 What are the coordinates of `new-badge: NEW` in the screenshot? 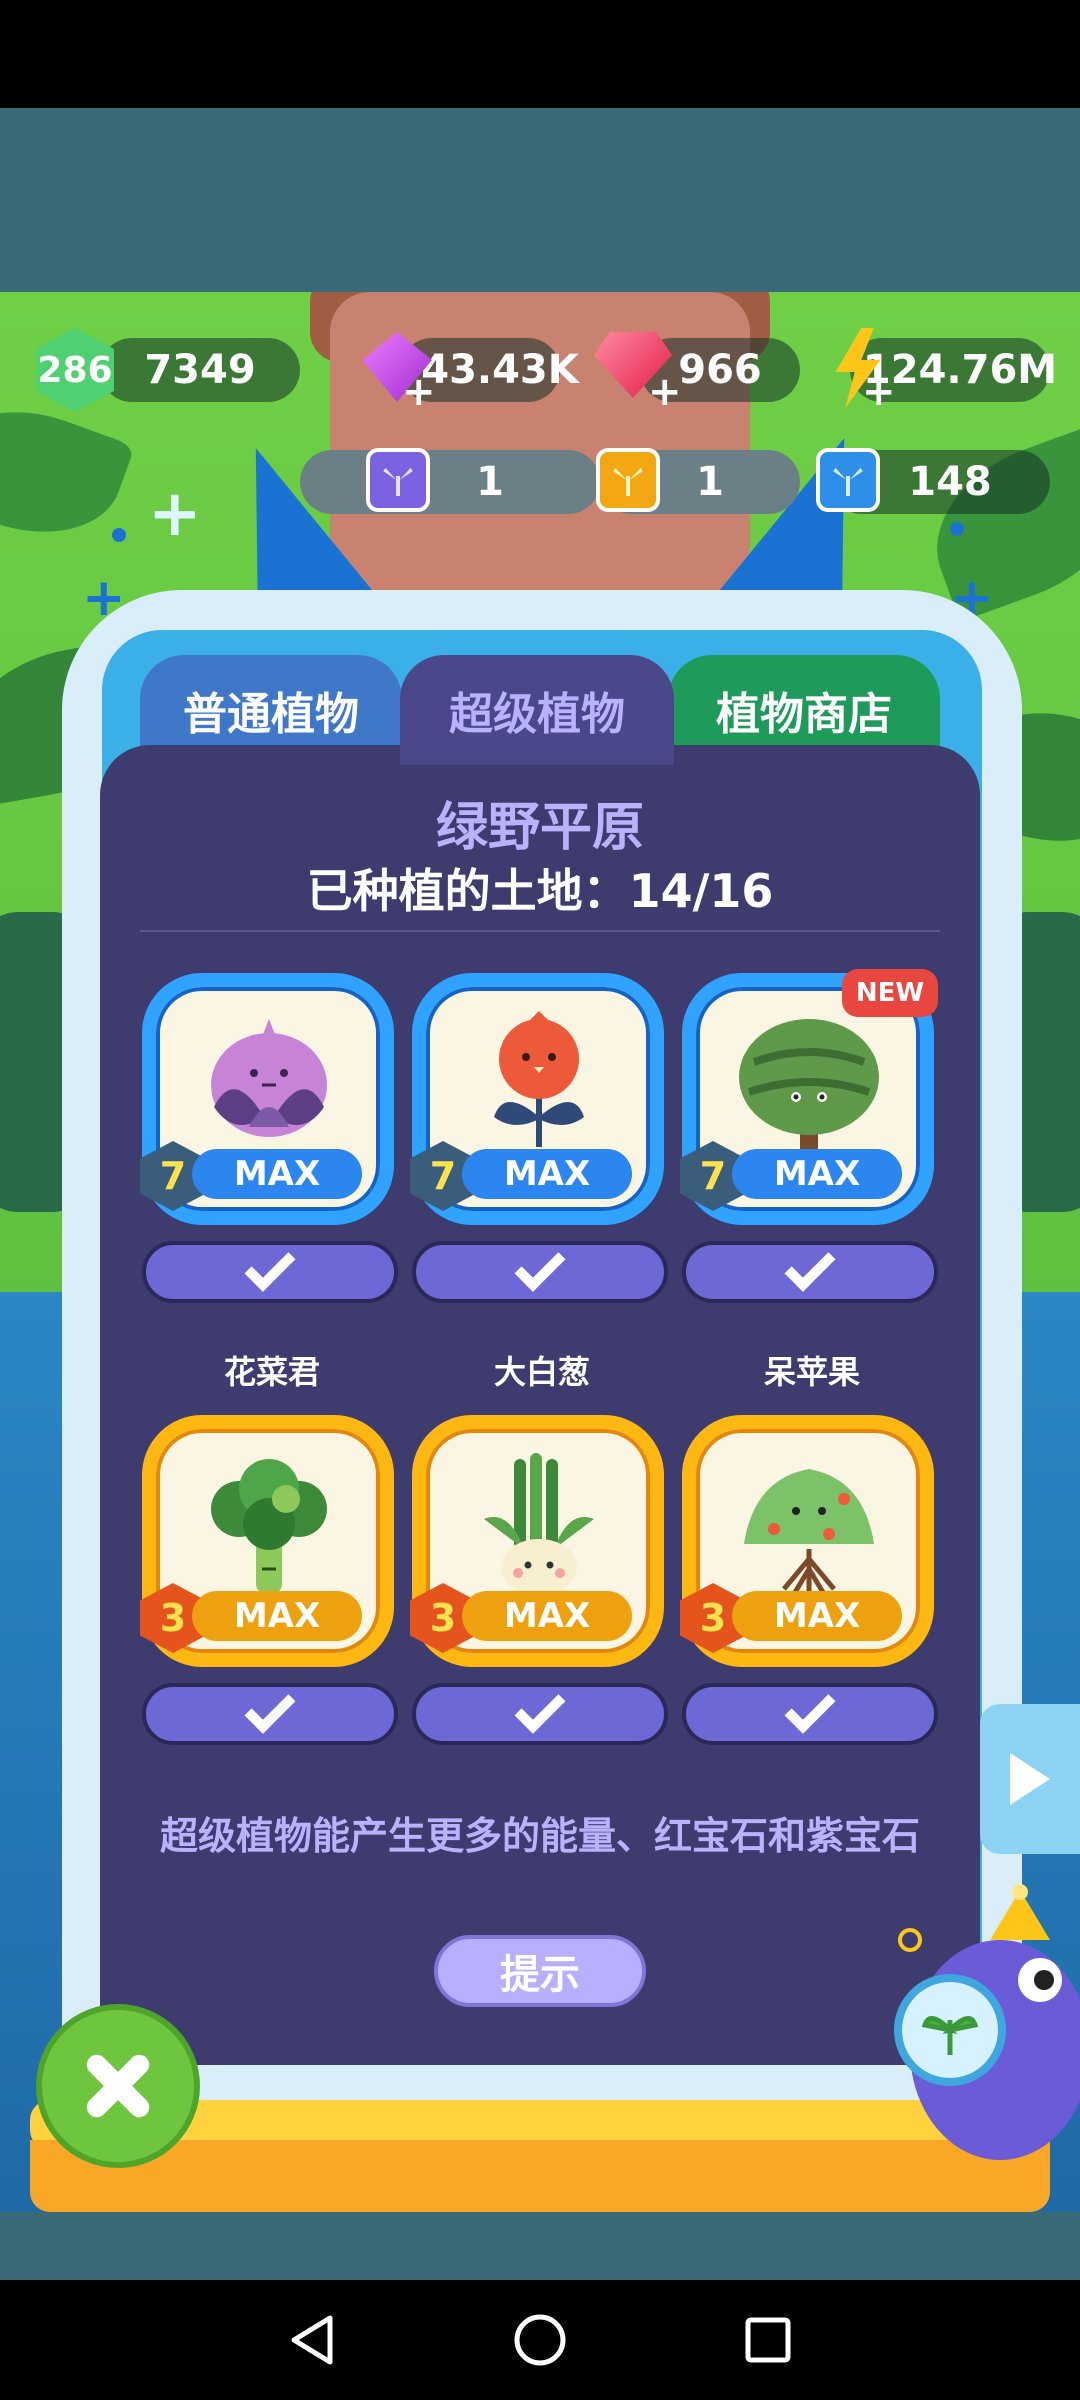 It's located at (890, 993).